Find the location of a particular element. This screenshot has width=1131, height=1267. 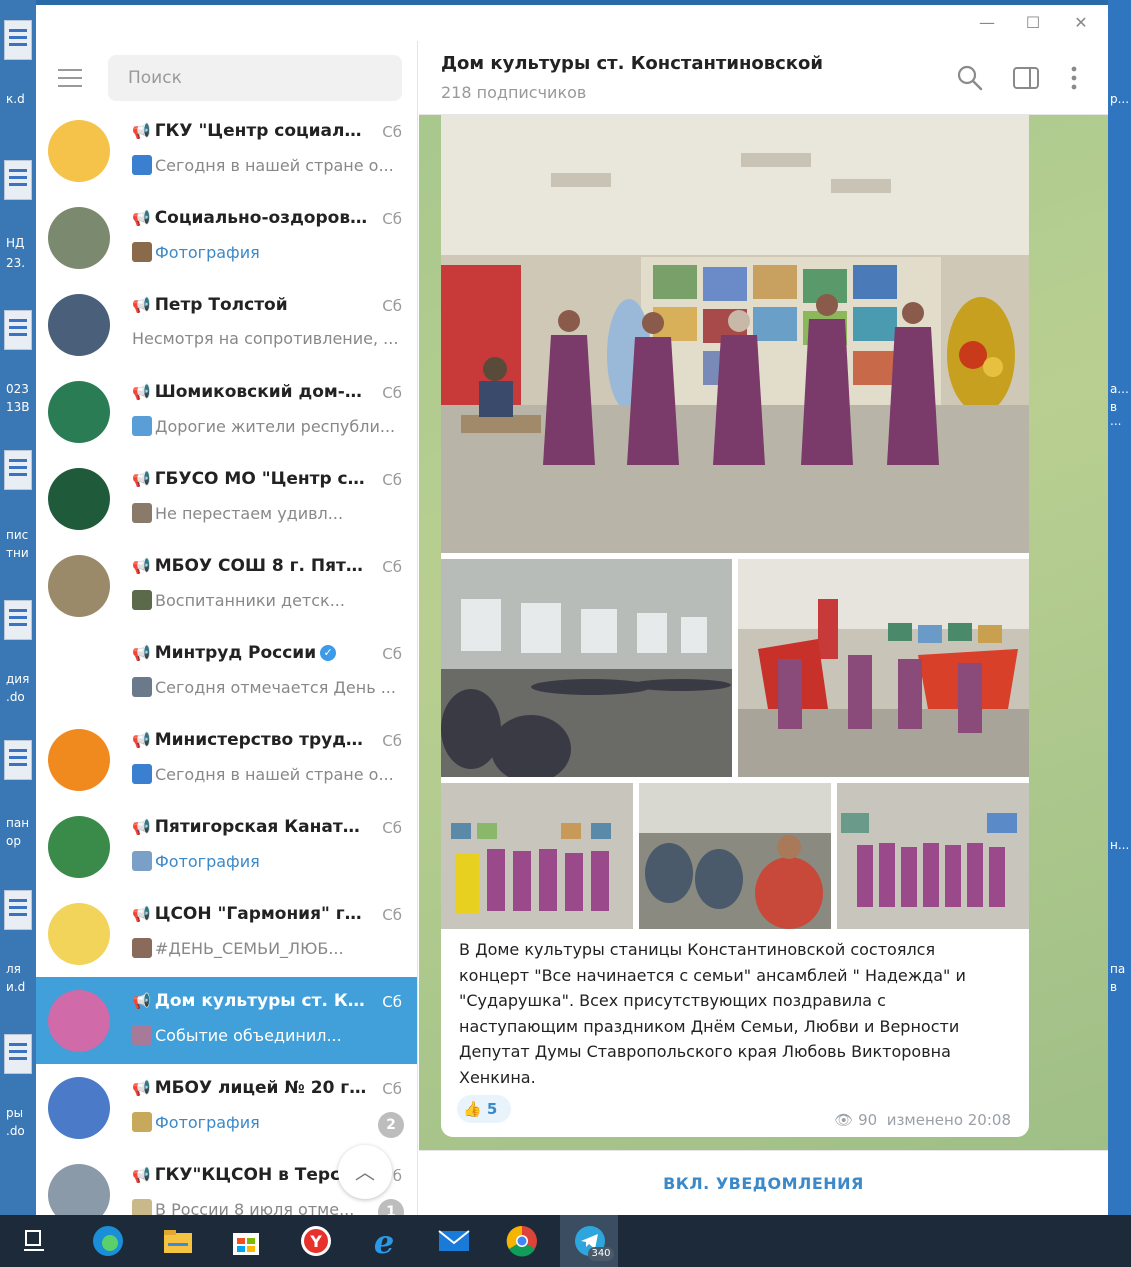

desktop-file-label: тни is located at coordinates (17, 553).